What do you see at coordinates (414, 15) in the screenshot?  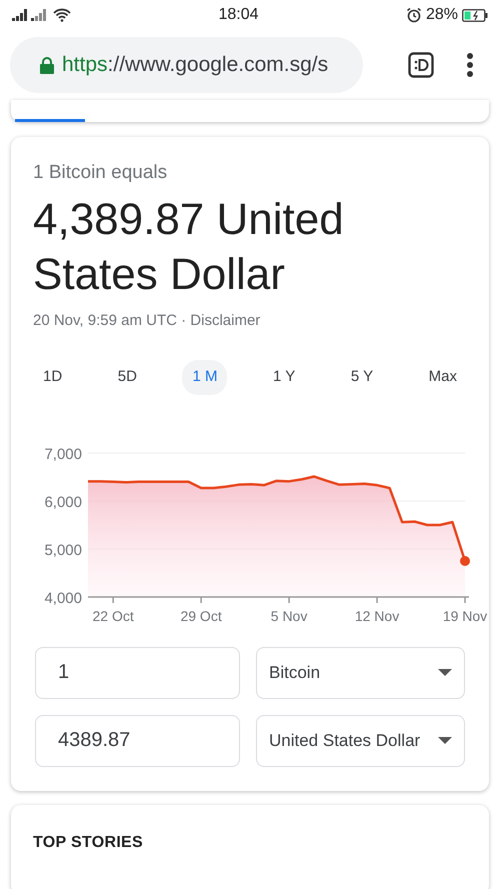 I see `alarm-icon` at bounding box center [414, 15].